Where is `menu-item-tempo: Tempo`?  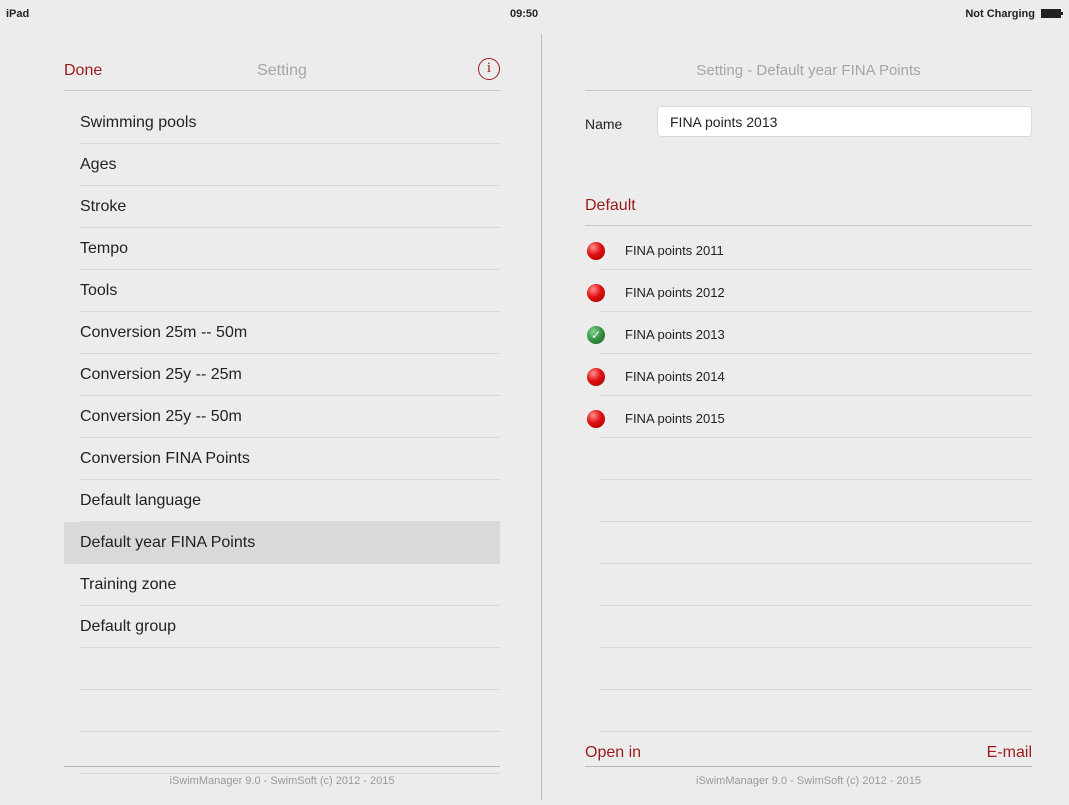 menu-item-tempo: Tempo is located at coordinates (282, 249).